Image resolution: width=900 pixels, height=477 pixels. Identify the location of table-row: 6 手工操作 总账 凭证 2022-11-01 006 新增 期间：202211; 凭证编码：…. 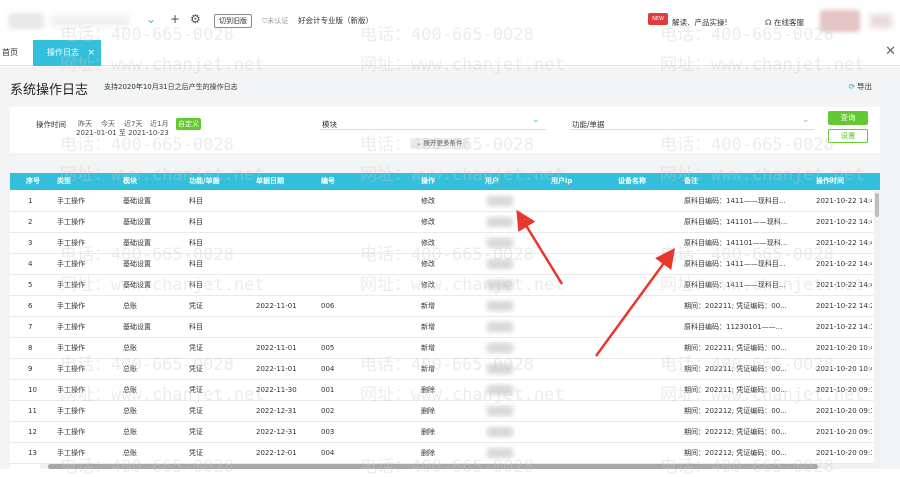
(445, 306).